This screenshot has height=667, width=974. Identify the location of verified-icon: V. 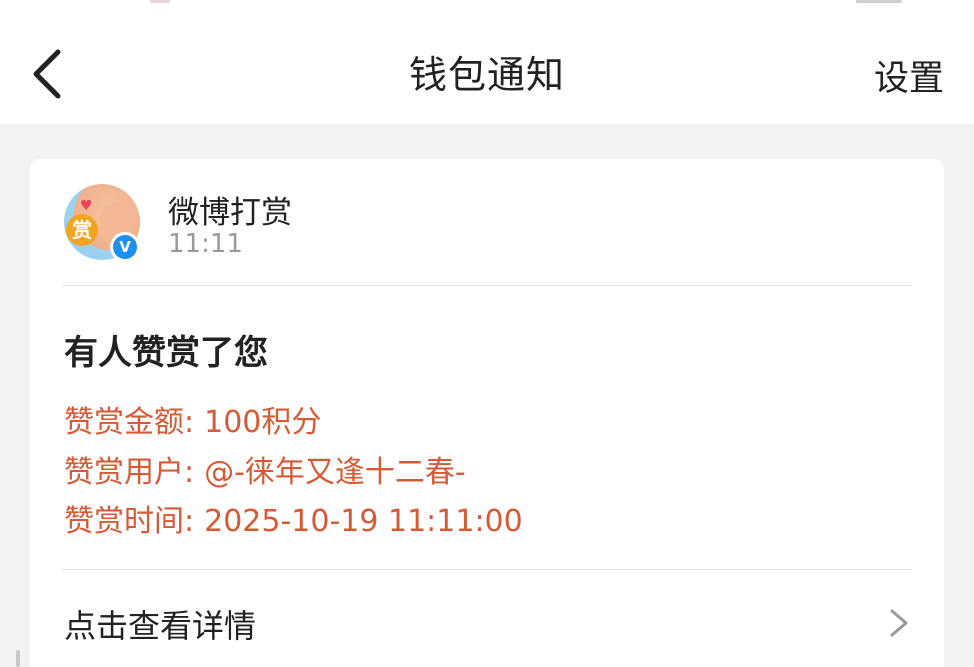
(125, 247).